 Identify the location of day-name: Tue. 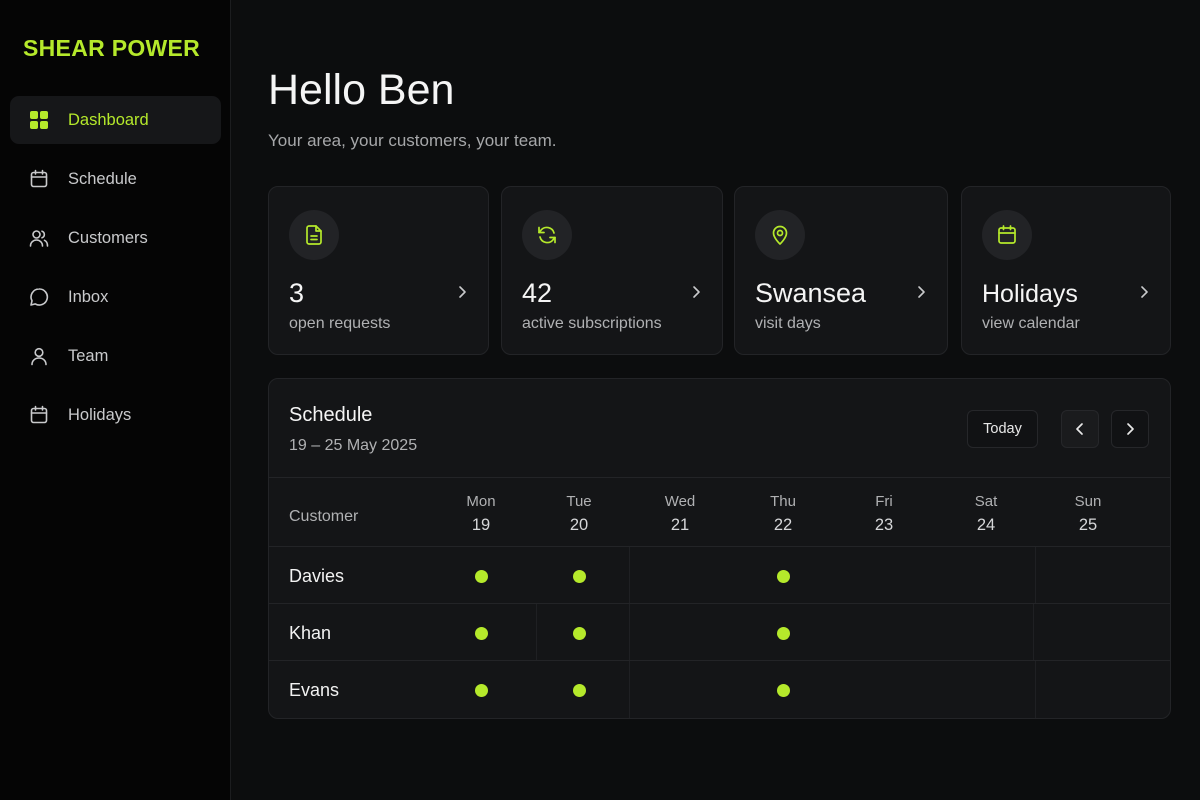
(579, 501).